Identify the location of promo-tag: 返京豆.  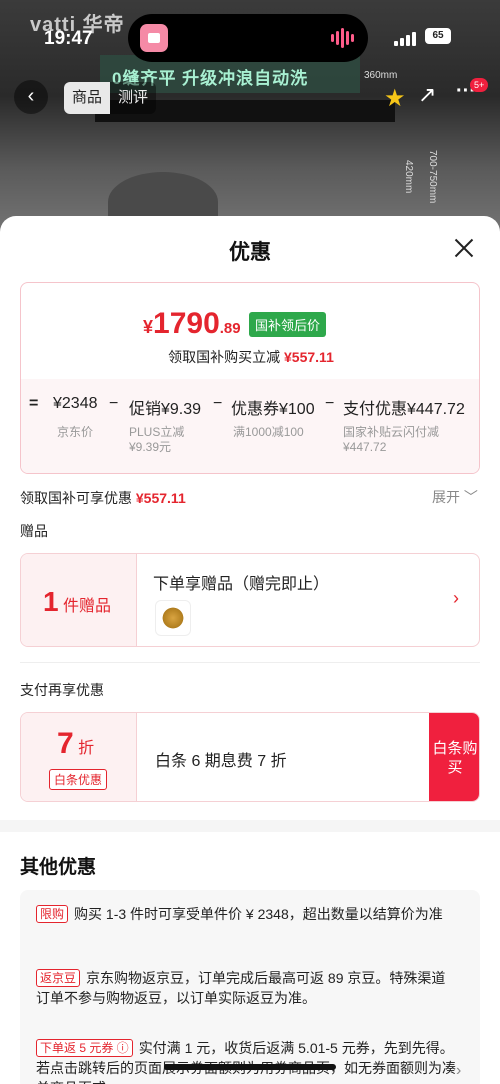
(58, 978).